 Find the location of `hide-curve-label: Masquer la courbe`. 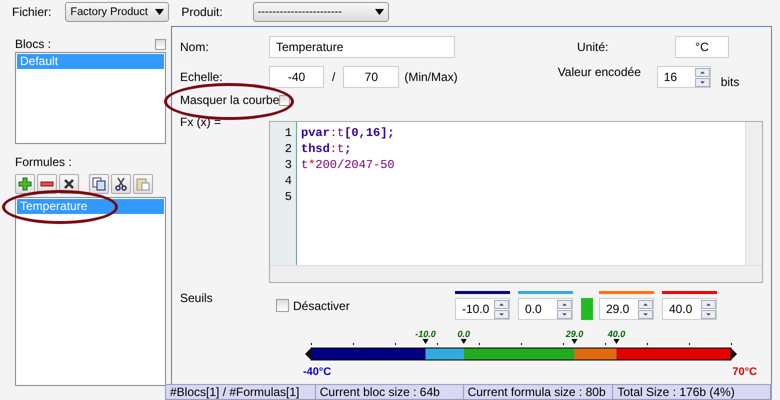

hide-curve-label: Masquer la courbe is located at coordinates (230, 100).